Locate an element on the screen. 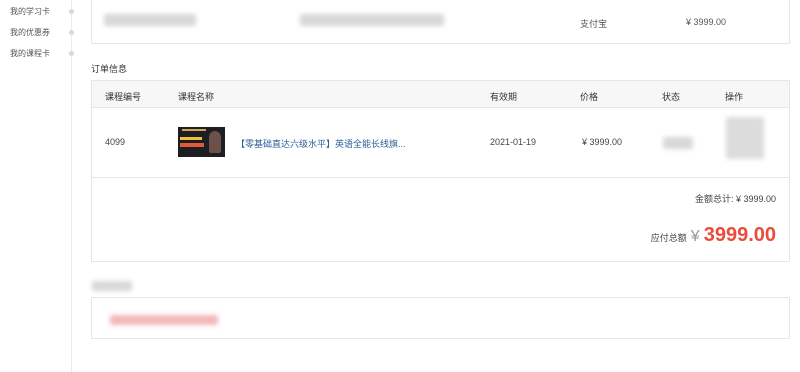 This screenshot has width=800, height=372. currency-symbol: ¥ is located at coordinates (695, 236).